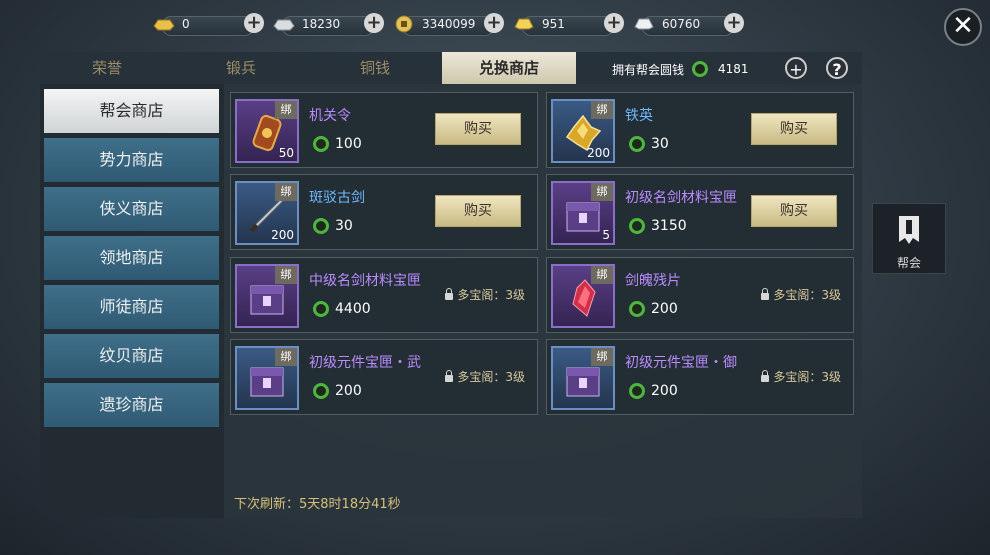 Image resolution: width=990 pixels, height=555 pixels. I want to click on add-silver-bar-button: +, so click(734, 23).